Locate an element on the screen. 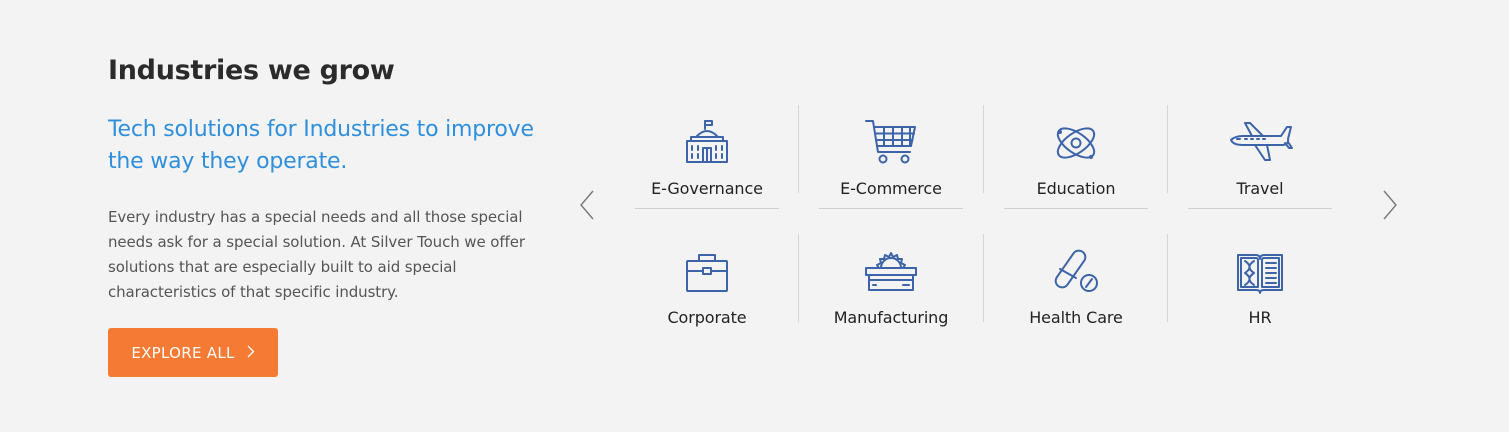 The height and width of the screenshot is (432, 1509). briefcase-icon is located at coordinates (707, 267).